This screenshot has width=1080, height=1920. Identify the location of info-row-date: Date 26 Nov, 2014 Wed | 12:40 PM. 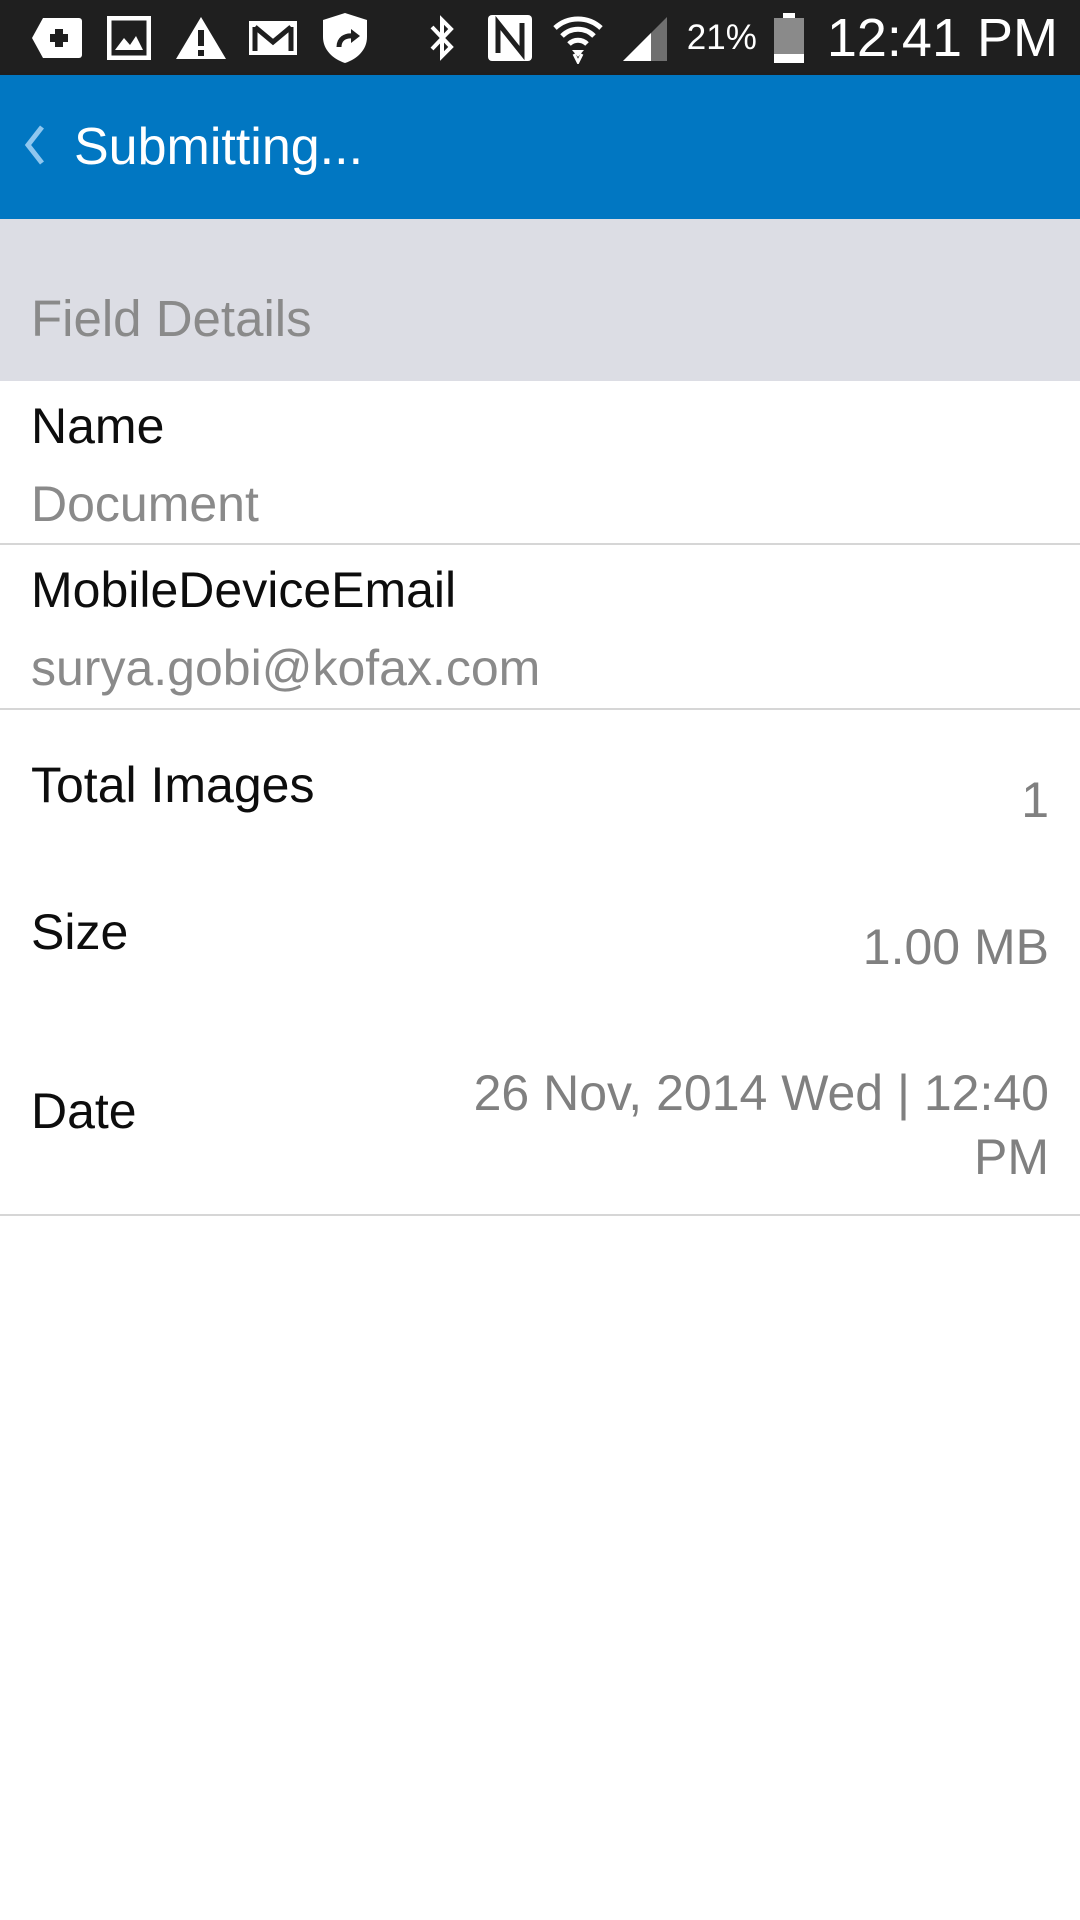
(540, 1108).